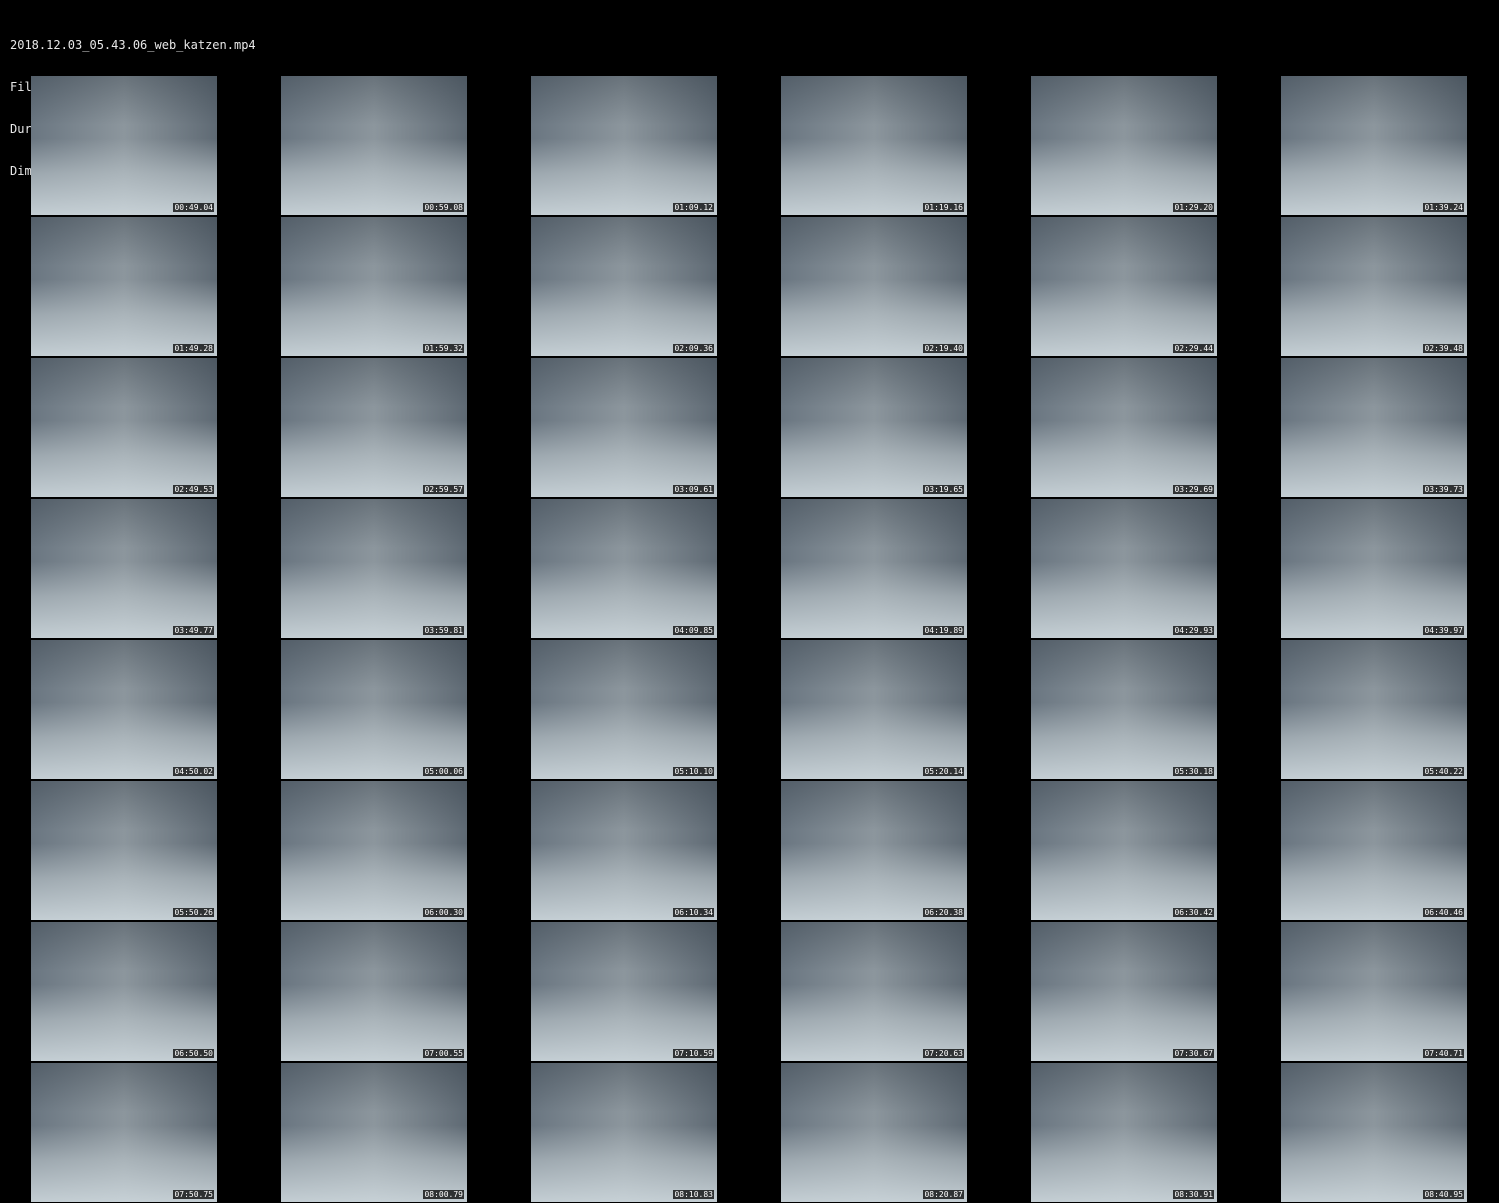 This screenshot has width=1499, height=1203. What do you see at coordinates (443, 1053) in the screenshot?
I see `thumbnail-timestamp: 07:00.55` at bounding box center [443, 1053].